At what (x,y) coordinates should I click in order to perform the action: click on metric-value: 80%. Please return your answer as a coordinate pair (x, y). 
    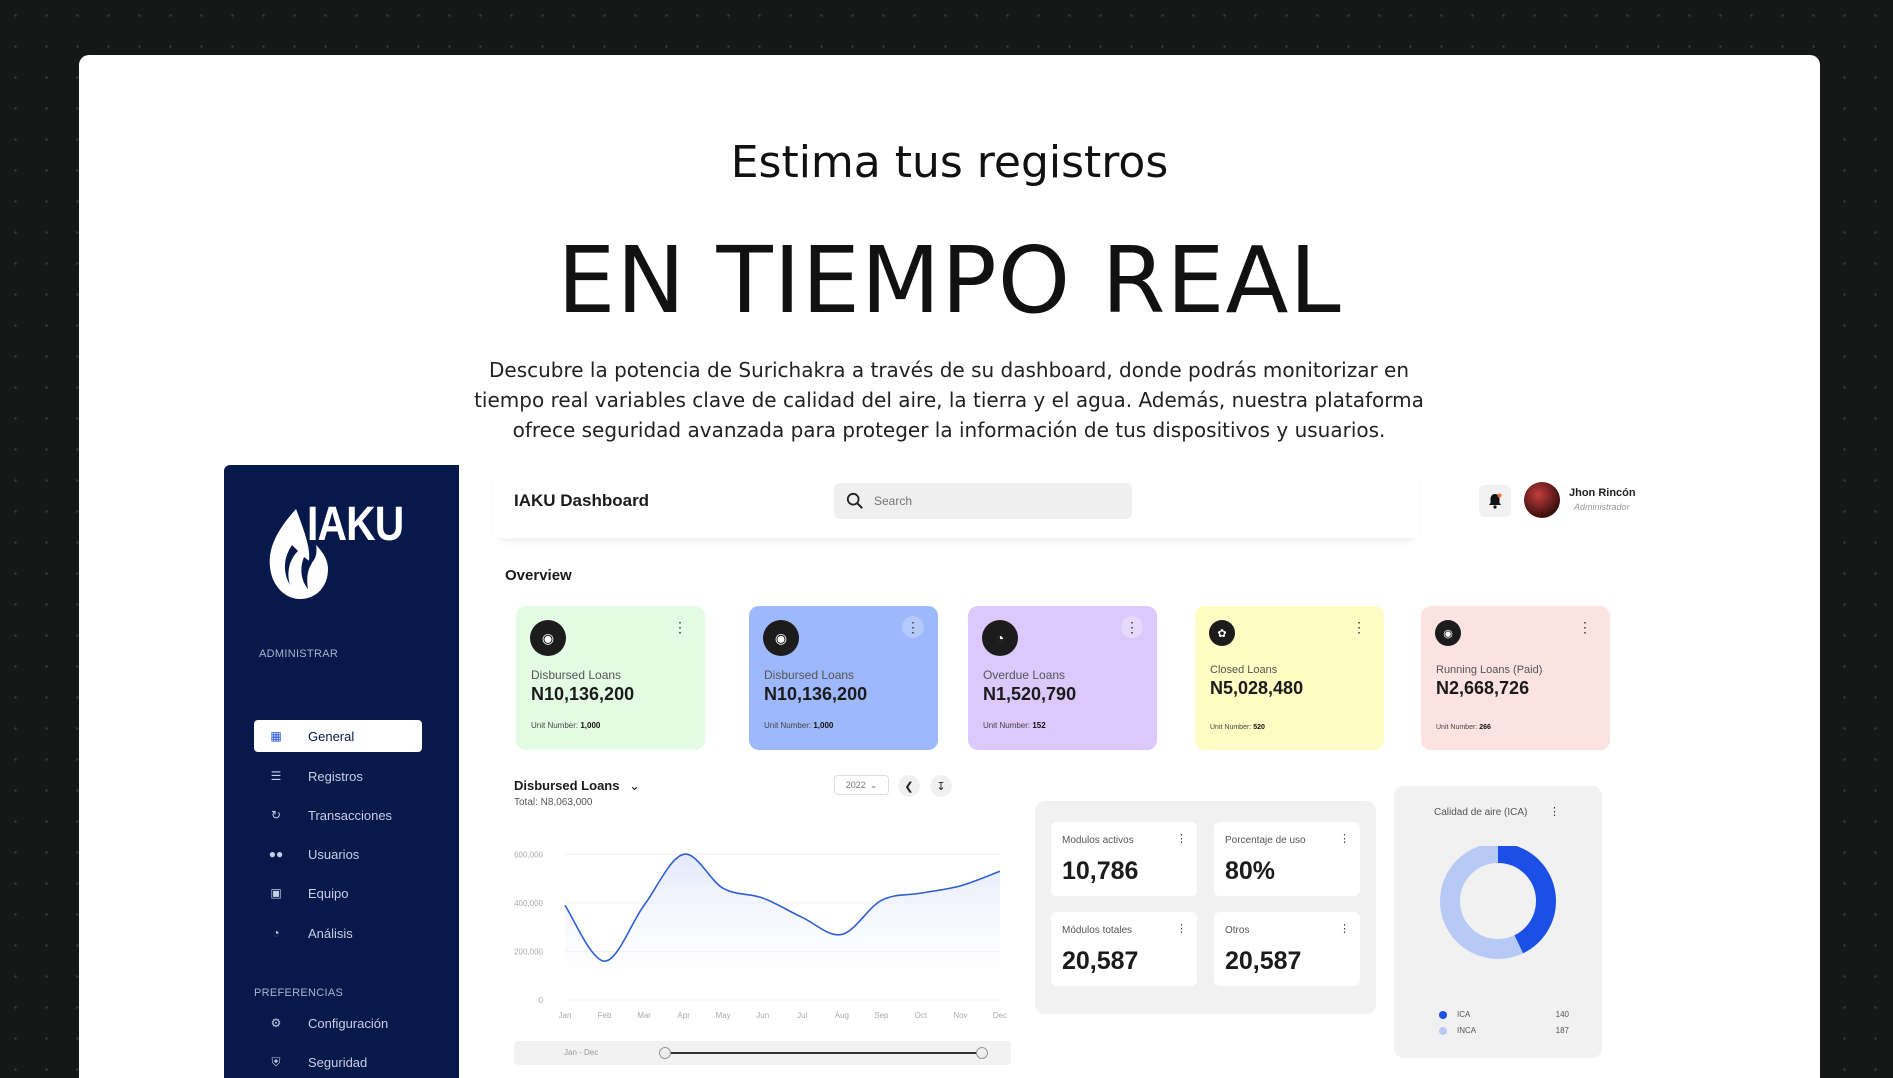
    Looking at the image, I should click on (1250, 871).